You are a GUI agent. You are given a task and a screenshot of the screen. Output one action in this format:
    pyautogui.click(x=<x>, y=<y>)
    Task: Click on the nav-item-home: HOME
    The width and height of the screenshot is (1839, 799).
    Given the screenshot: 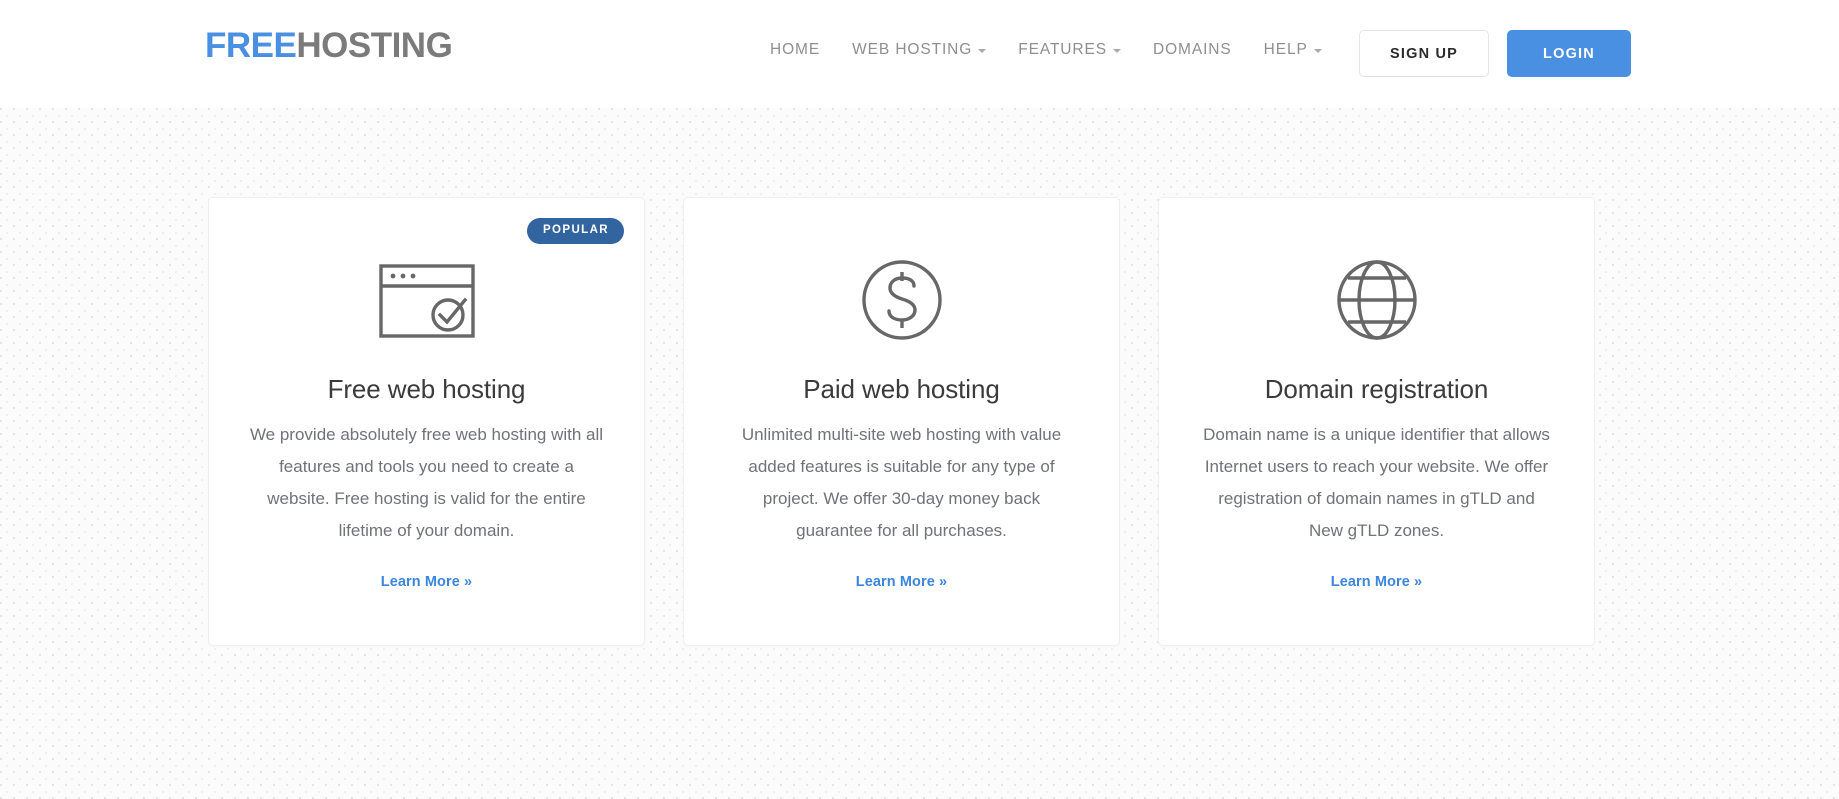 What is the action you would take?
    pyautogui.click(x=795, y=50)
    